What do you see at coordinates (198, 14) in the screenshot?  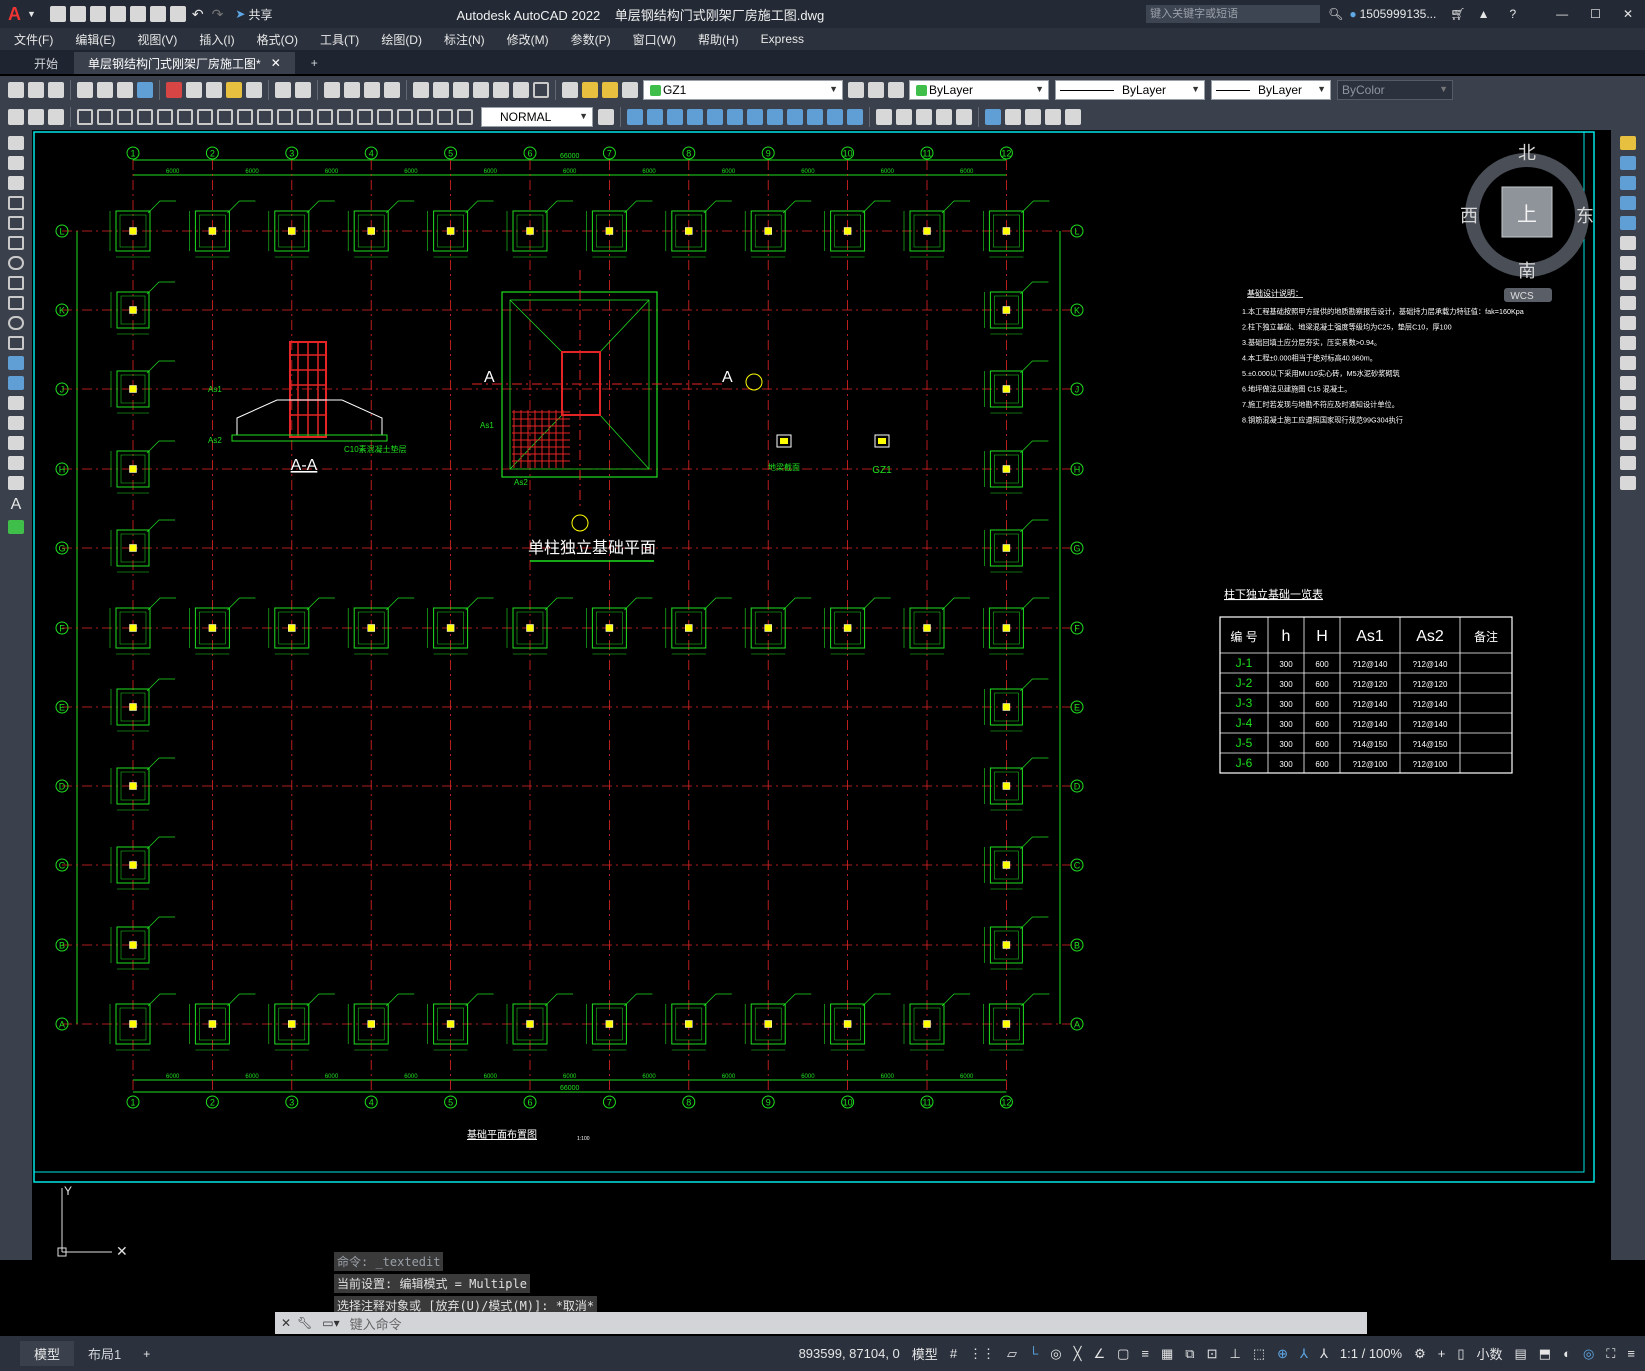 I see `undo-icon: ↶` at bounding box center [198, 14].